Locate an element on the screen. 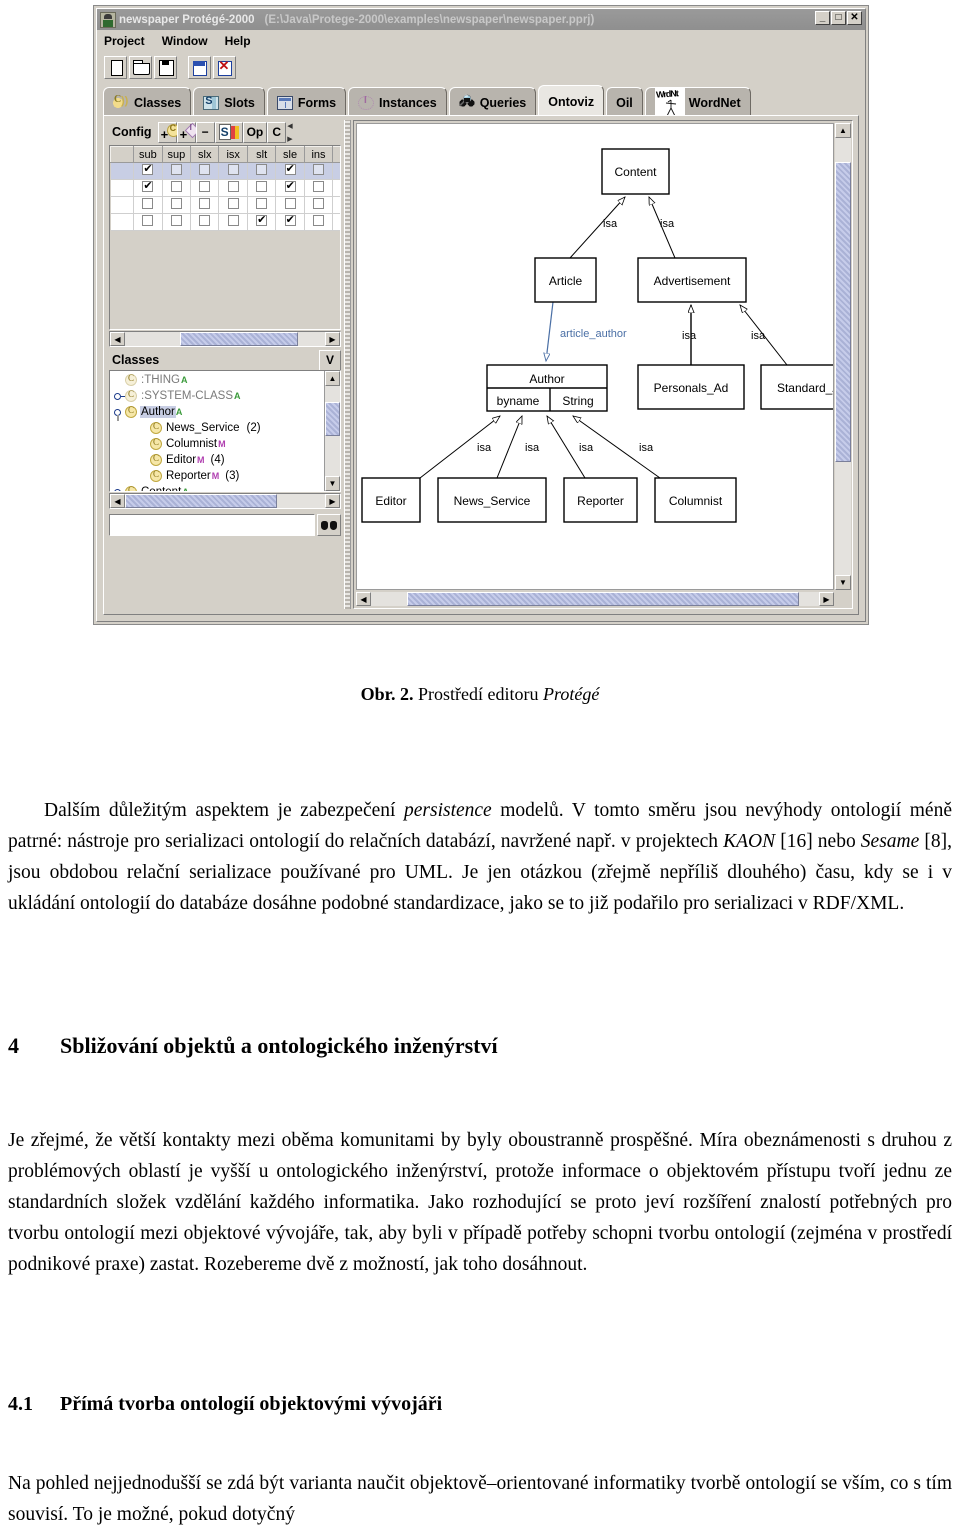  tab-queries: Queries is located at coordinates (492, 102).